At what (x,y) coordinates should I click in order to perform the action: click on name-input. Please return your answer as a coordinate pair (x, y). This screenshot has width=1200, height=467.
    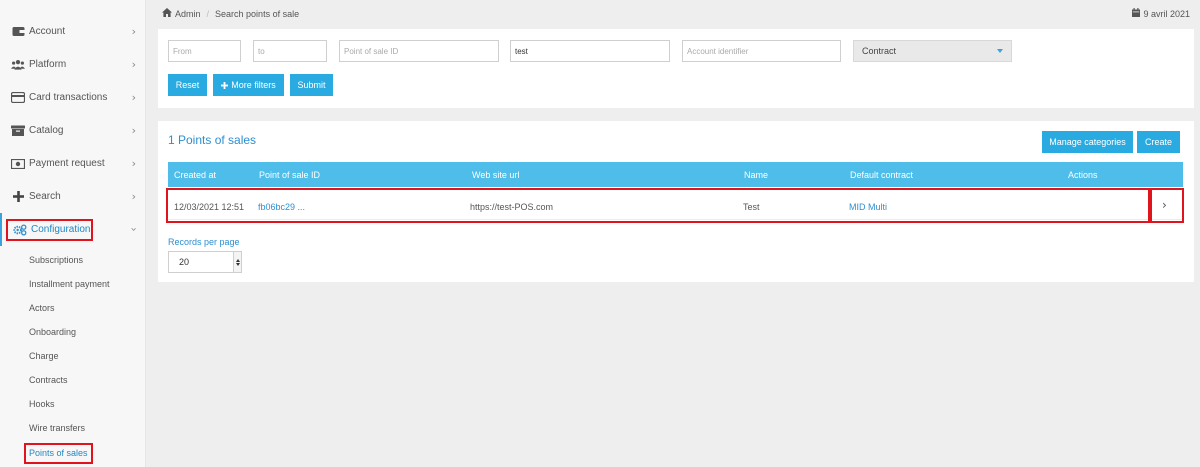
    Looking at the image, I should click on (590, 51).